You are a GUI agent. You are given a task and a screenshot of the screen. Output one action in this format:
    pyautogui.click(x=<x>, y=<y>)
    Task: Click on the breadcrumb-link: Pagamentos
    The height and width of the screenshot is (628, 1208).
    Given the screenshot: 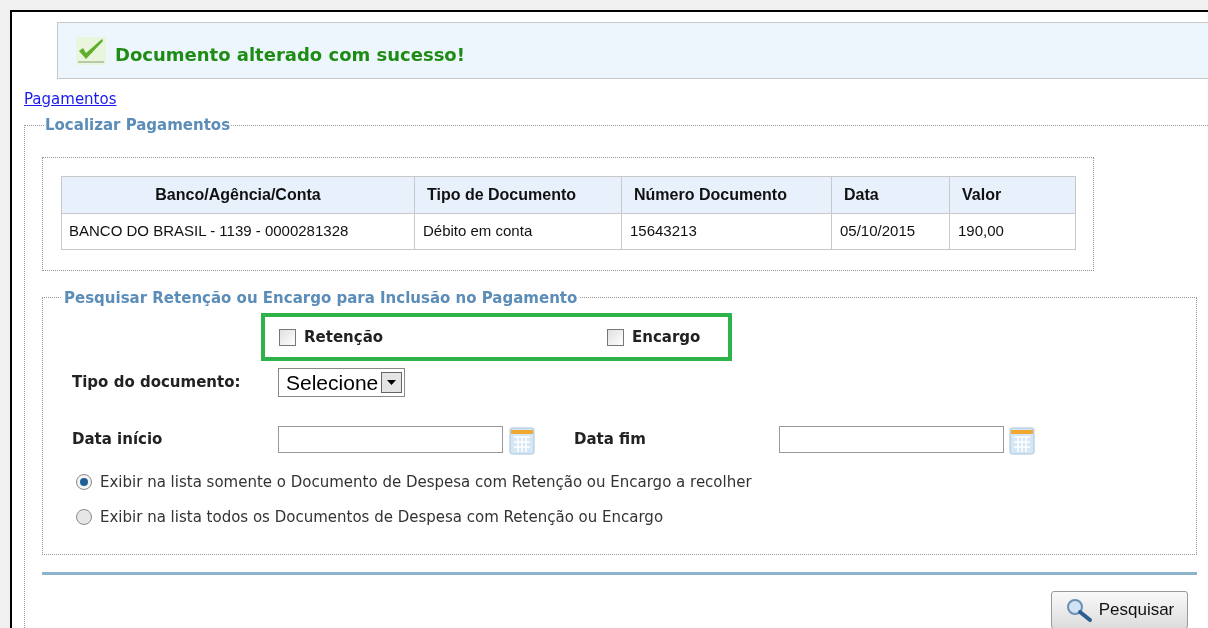 What is the action you would take?
    pyautogui.click(x=70, y=99)
    